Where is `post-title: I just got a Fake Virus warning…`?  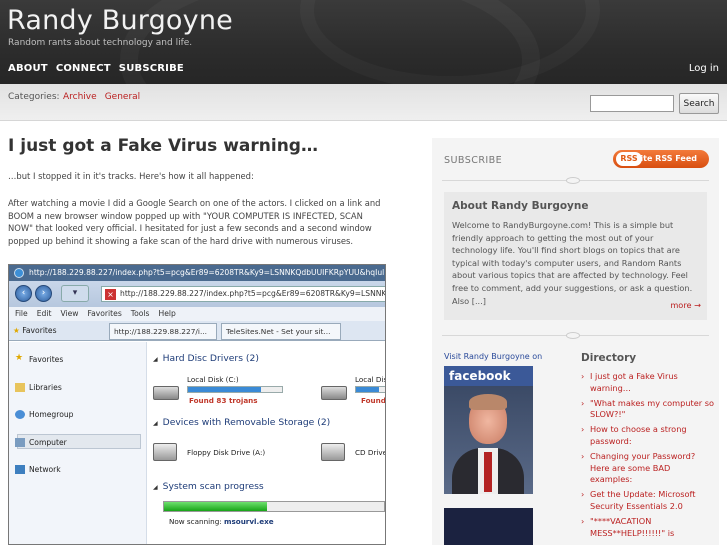
post-title: I just got a Fake Virus warning… is located at coordinates (163, 146).